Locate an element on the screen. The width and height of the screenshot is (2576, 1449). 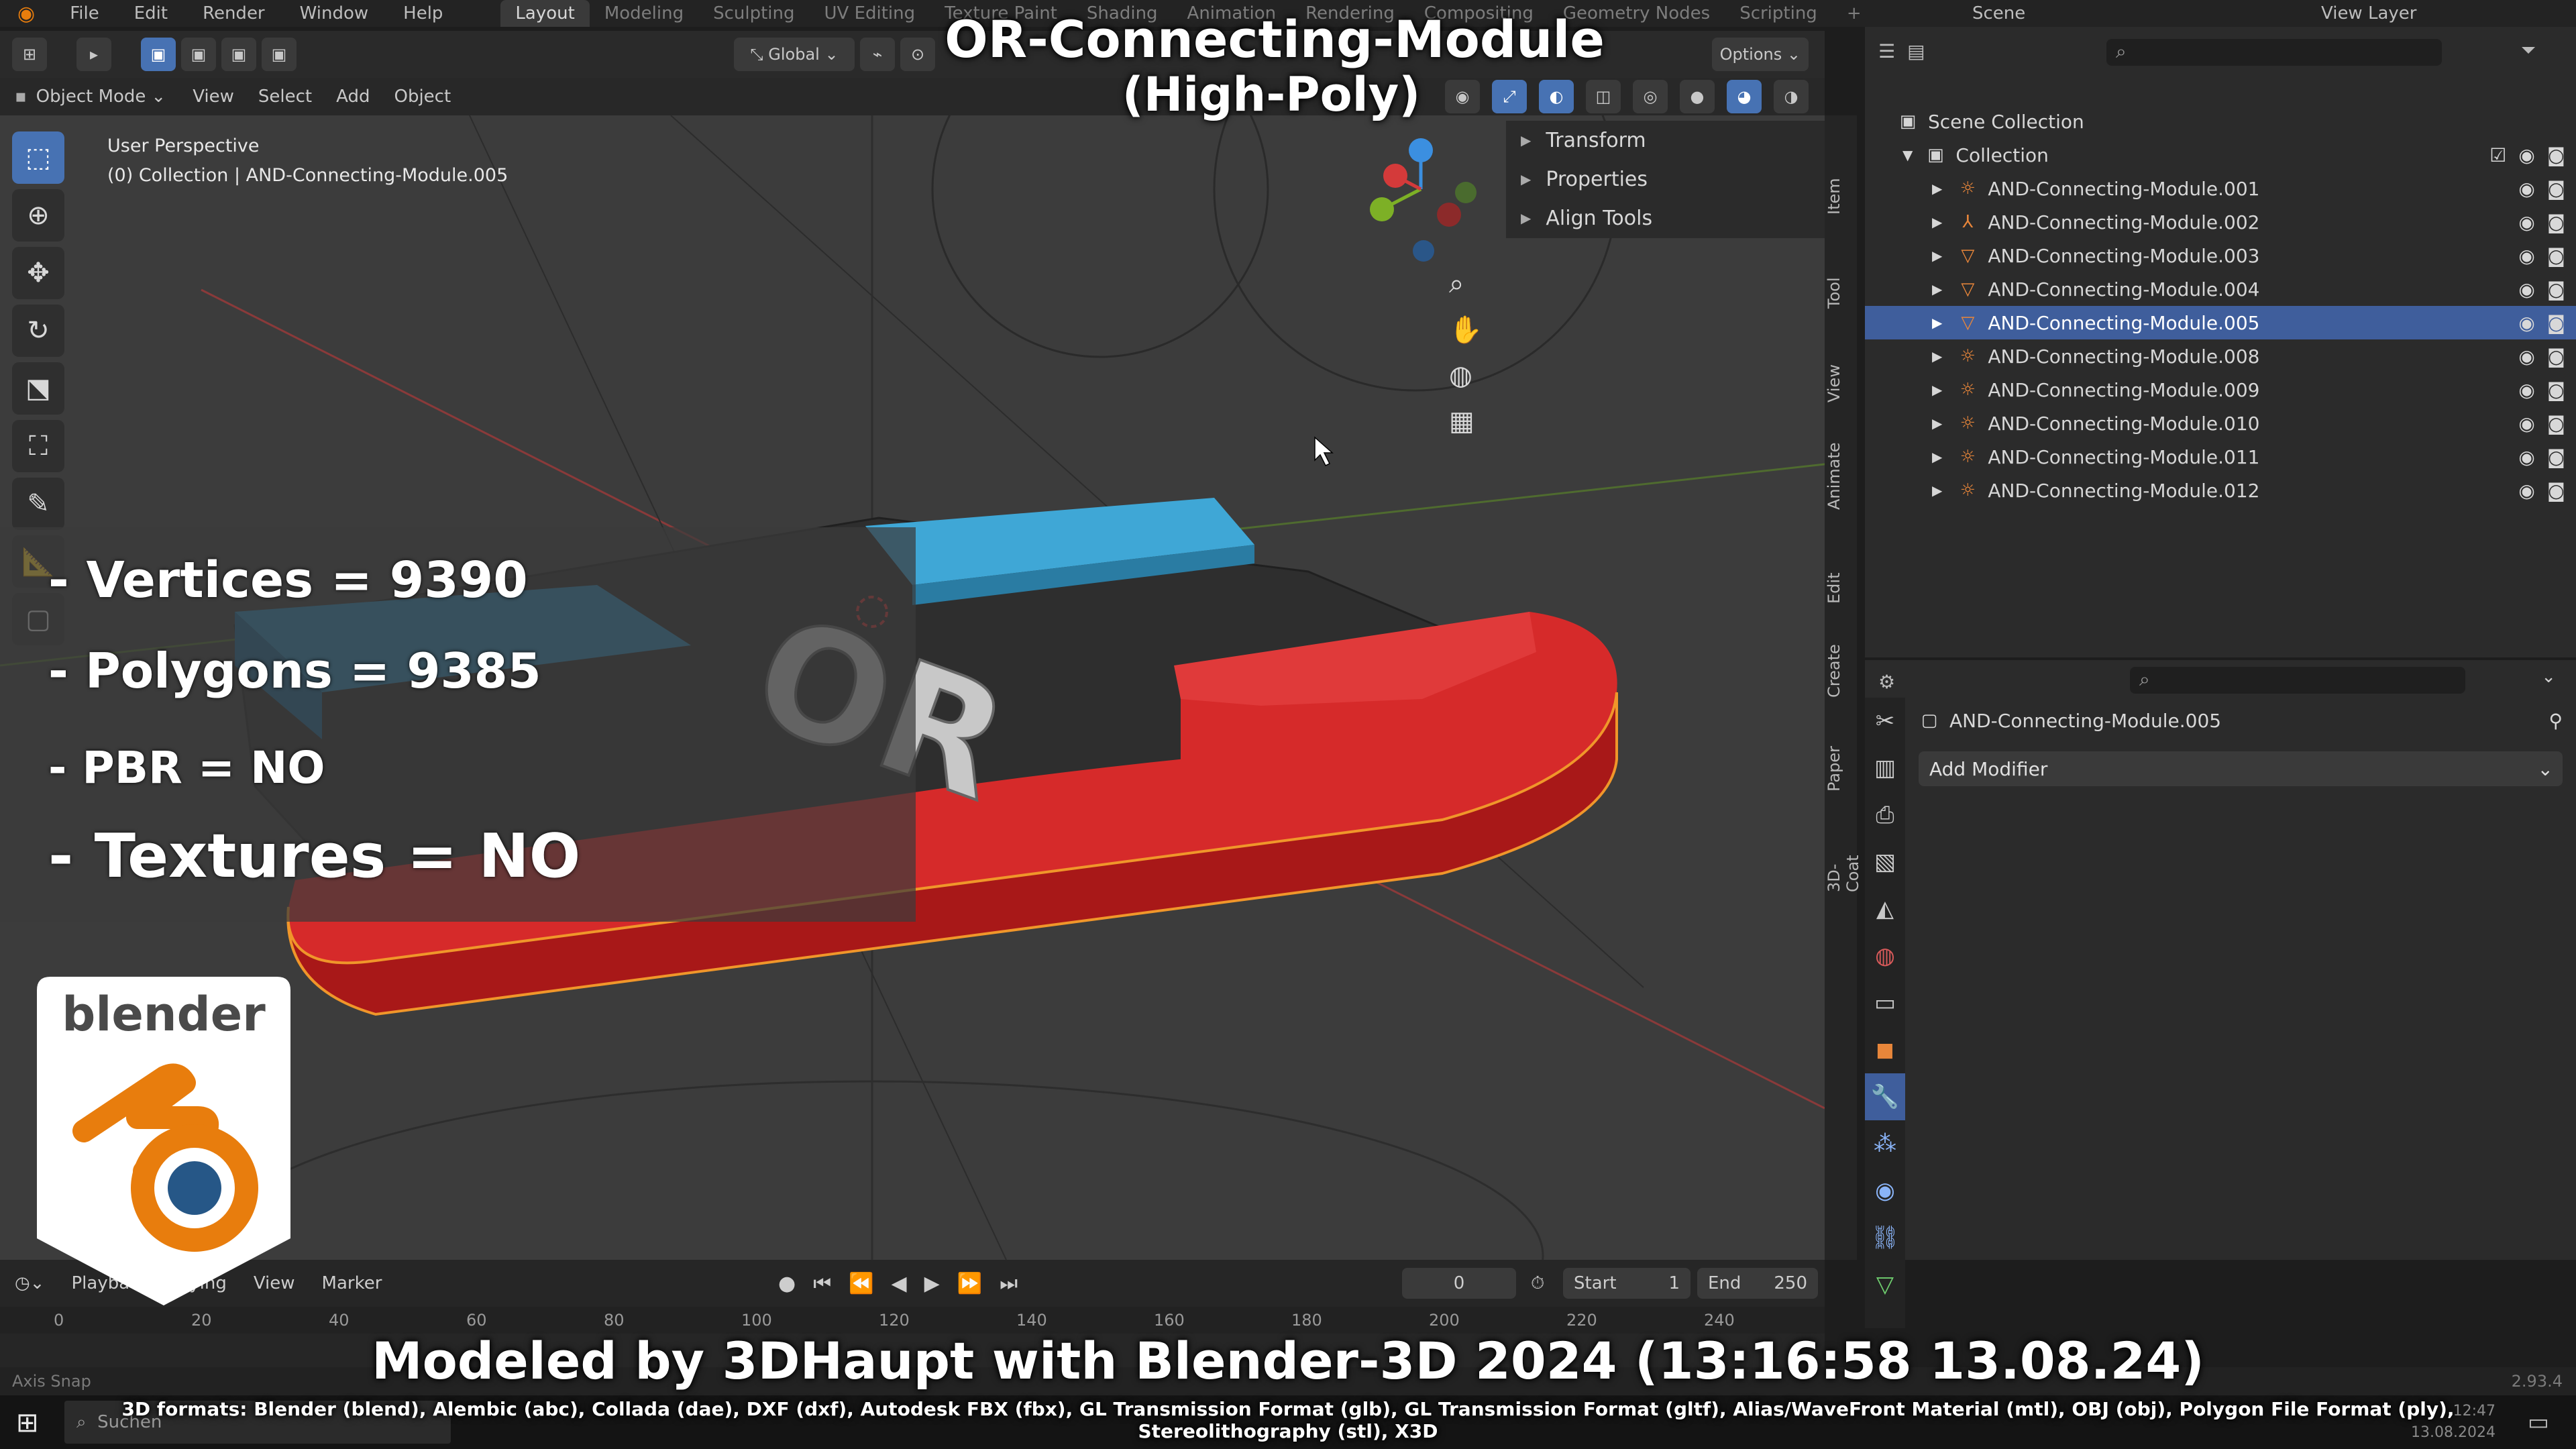
outliner-item: ▶ ☼ AND-Connecting-Module.012 ◉ ◙ is located at coordinates (2220, 490).